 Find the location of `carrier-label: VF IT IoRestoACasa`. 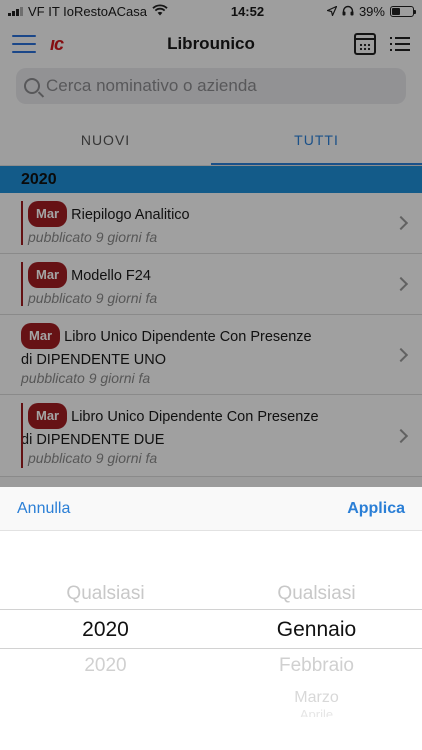

carrier-label: VF IT IoRestoACasa is located at coordinates (87, 11).